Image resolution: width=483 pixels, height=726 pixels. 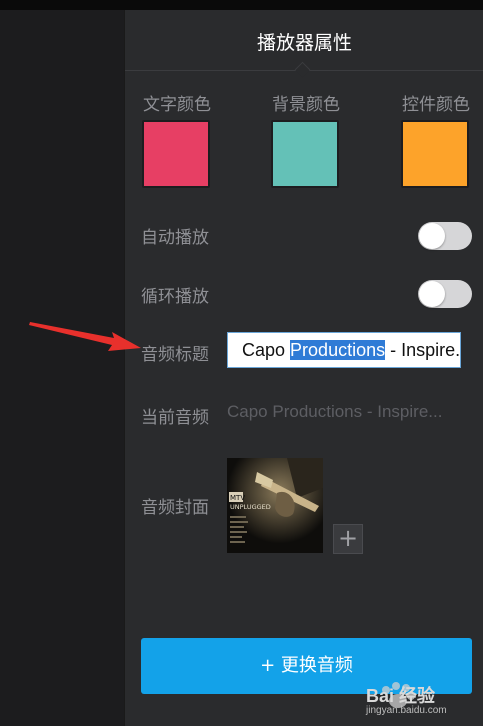 I want to click on audio-title-text-before: Capo, so click(x=266, y=350).